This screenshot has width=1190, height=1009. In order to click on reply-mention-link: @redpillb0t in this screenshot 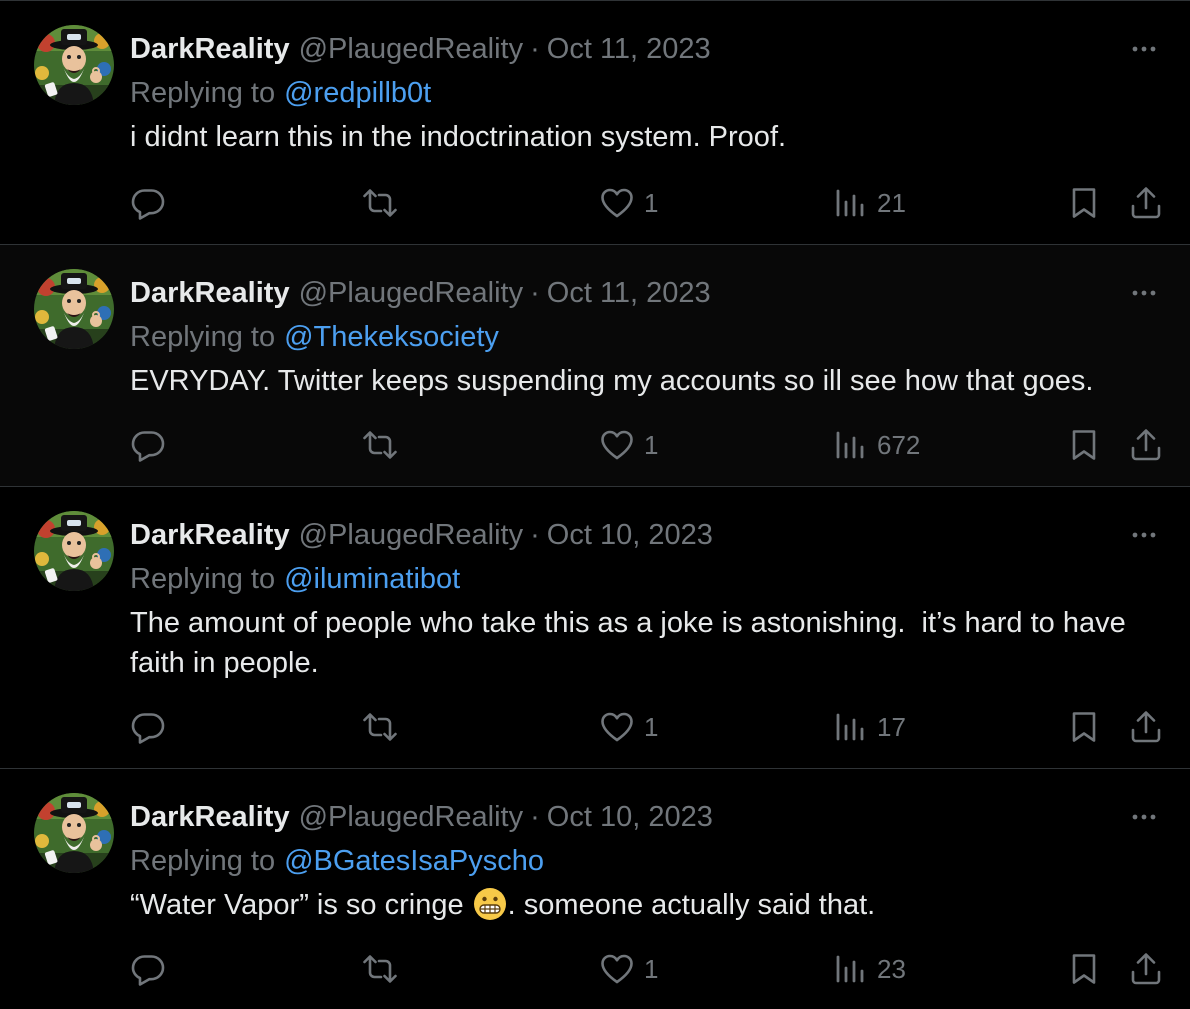, I will do `click(357, 93)`.